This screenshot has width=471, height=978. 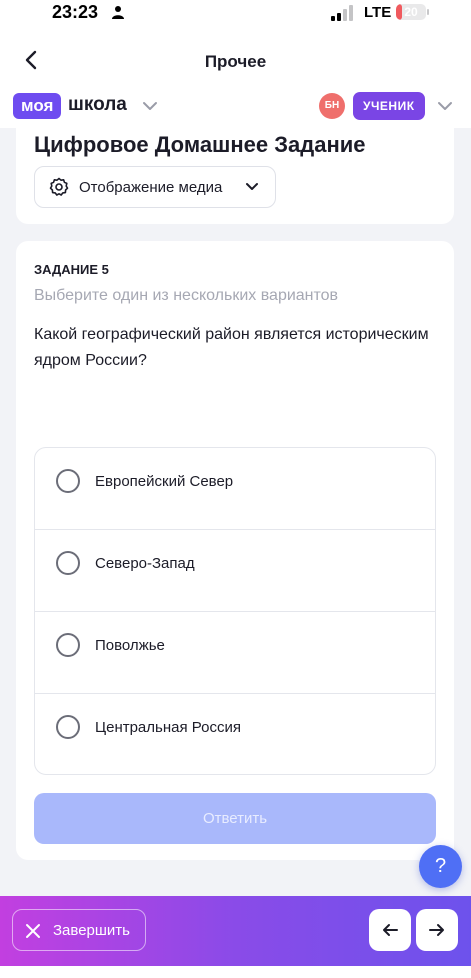 I want to click on network-type: LTE, so click(x=378, y=12).